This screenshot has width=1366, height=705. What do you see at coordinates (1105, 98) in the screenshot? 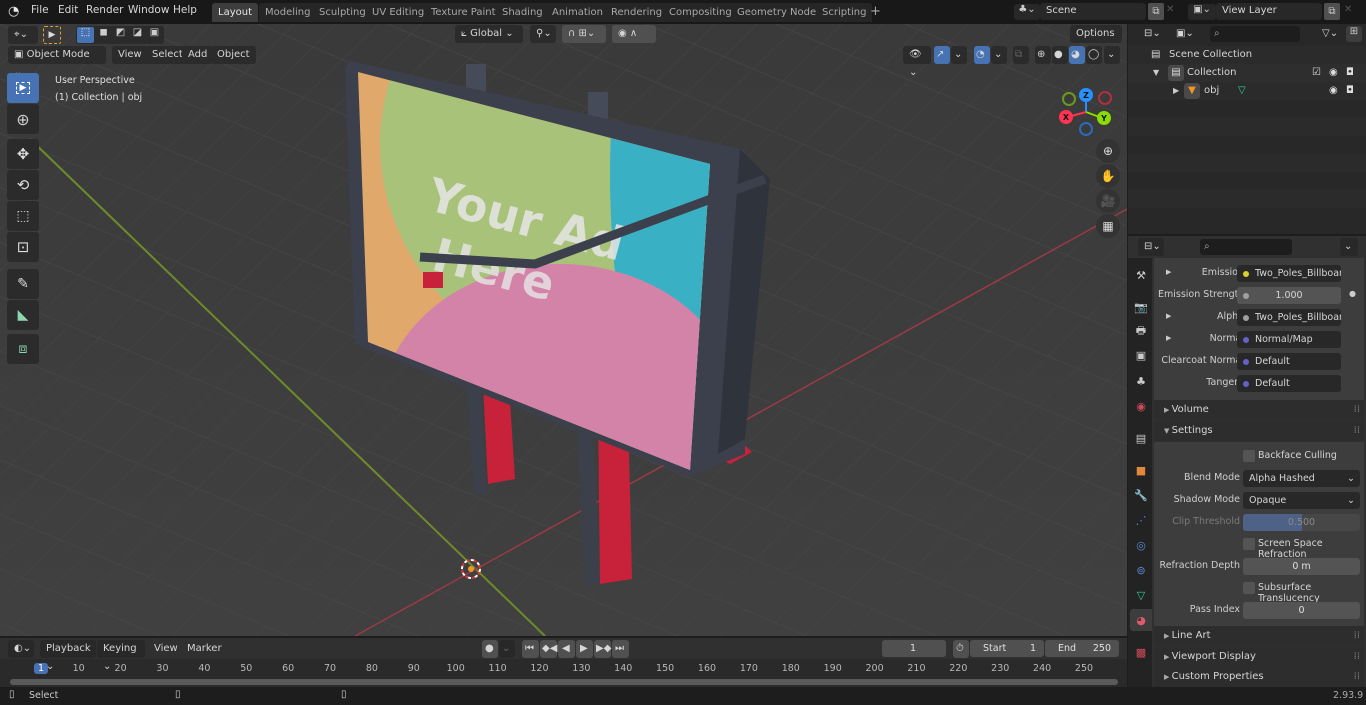
I see `neg-x-axis-handle` at bounding box center [1105, 98].